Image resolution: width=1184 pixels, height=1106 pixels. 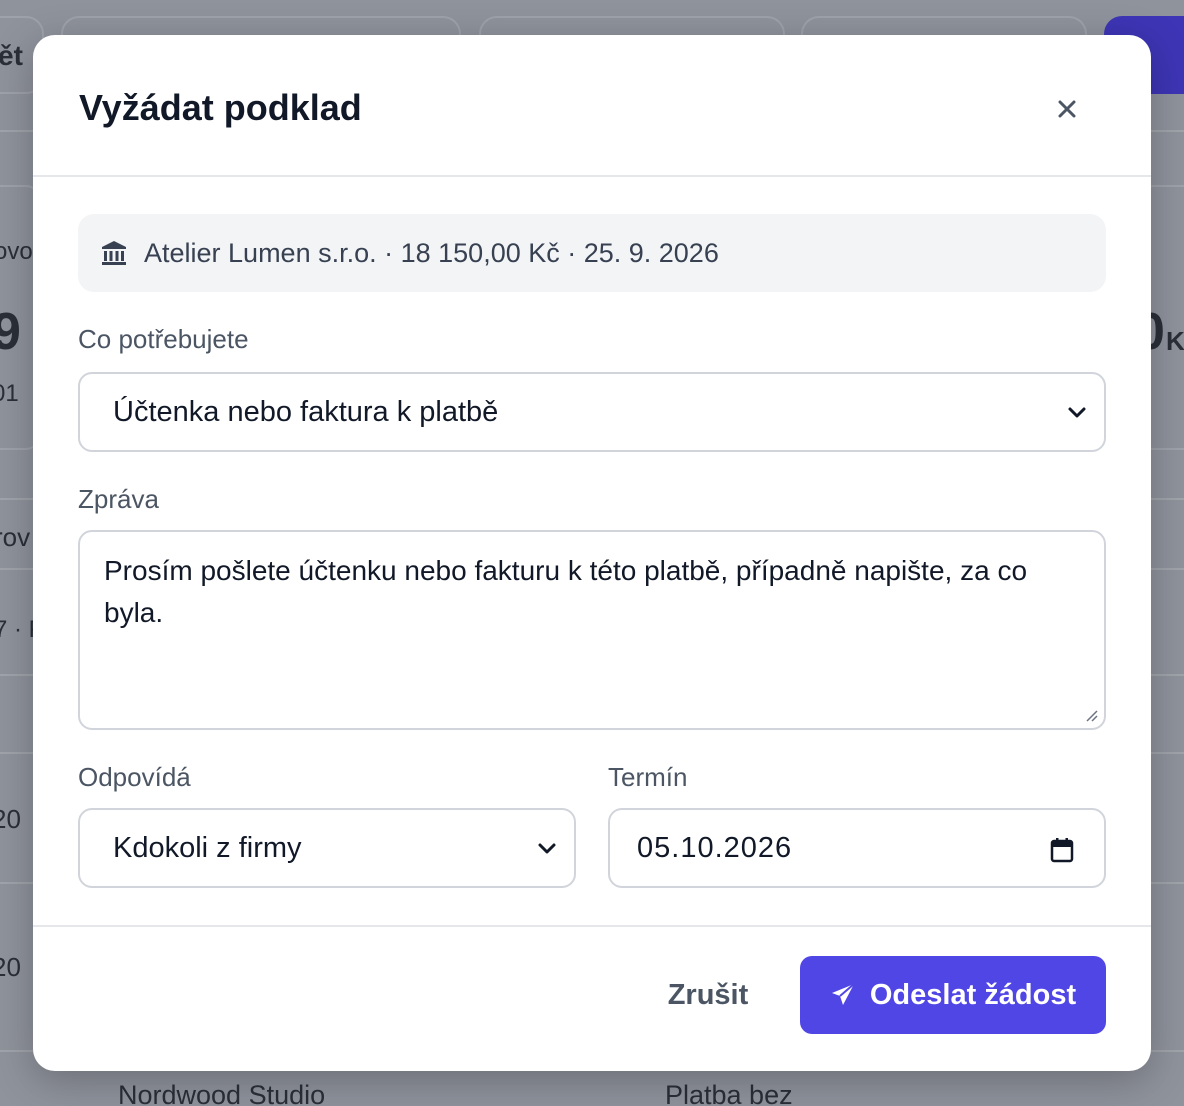 I want to click on bank-icon, so click(x=114, y=253).